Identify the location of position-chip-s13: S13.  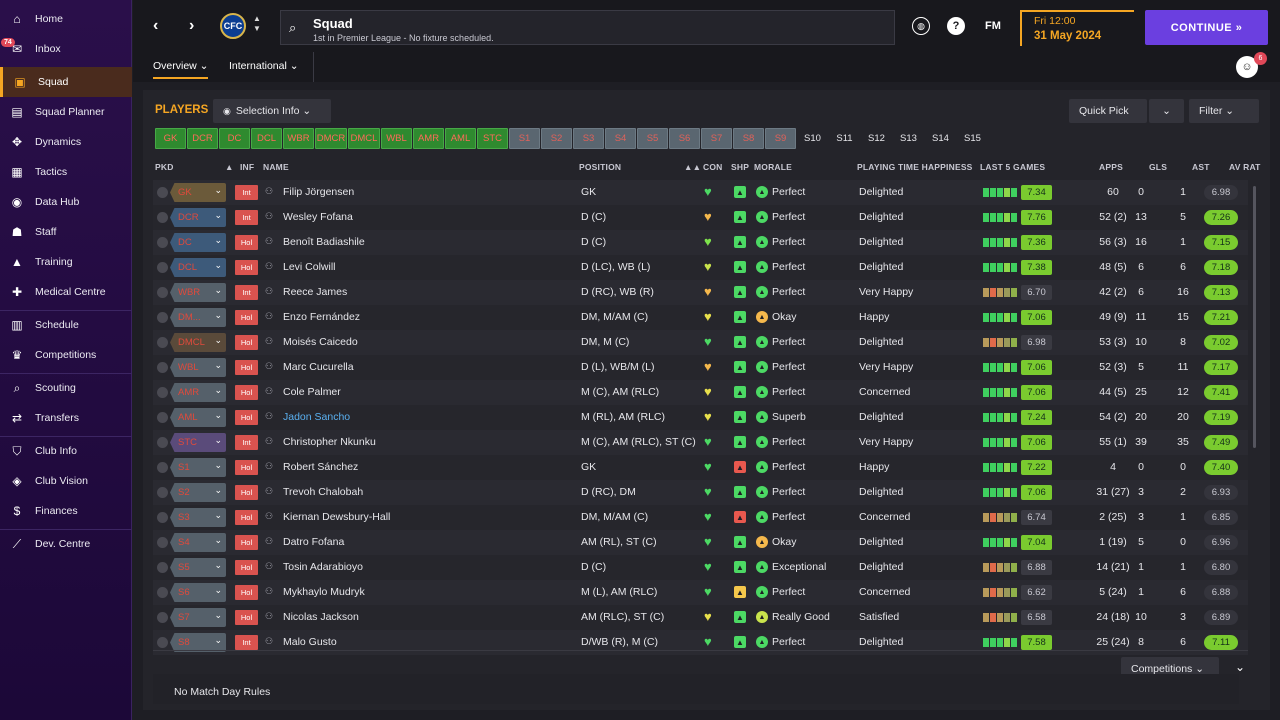
(908, 138).